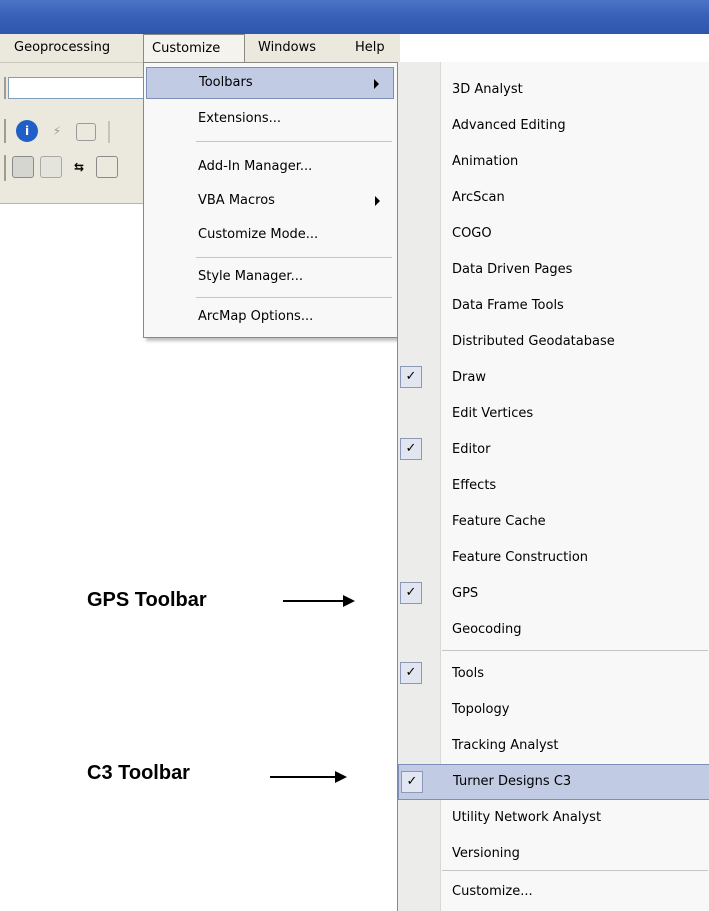 The image size is (709, 911). What do you see at coordinates (86, 132) in the screenshot?
I see `html-popup-icon` at bounding box center [86, 132].